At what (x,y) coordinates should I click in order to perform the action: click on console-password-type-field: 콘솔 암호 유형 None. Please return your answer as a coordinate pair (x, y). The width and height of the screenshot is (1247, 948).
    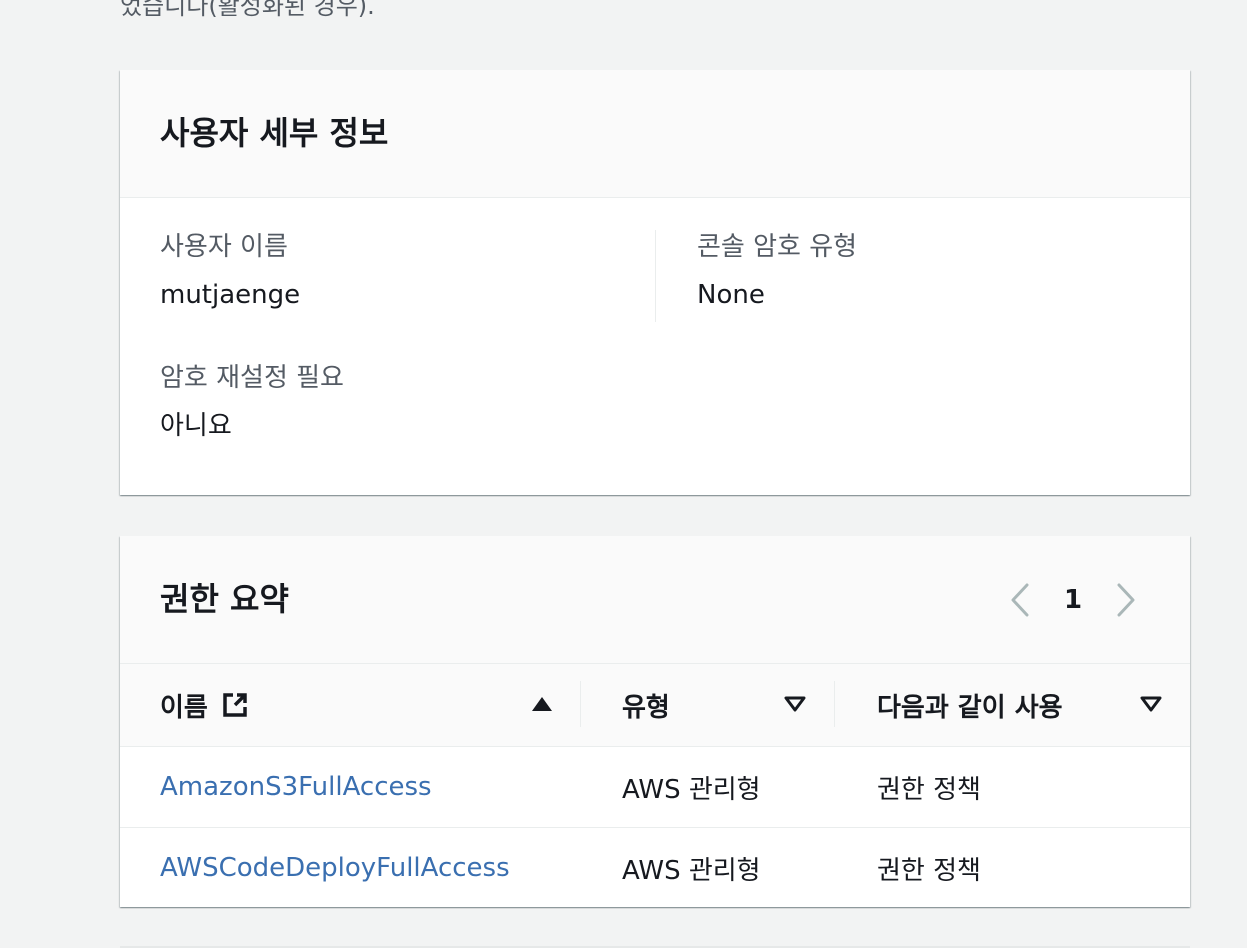
    Looking at the image, I should click on (927, 271).